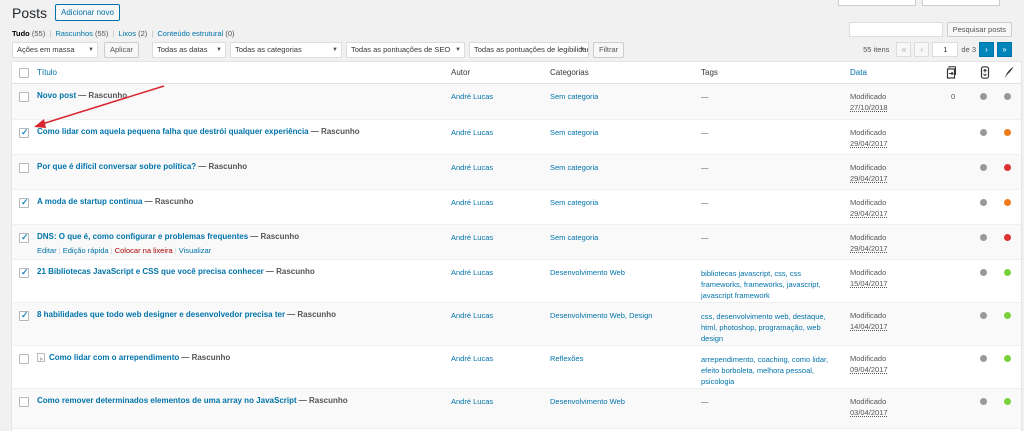  I want to click on outgoing-links-icon, so click(951, 72).